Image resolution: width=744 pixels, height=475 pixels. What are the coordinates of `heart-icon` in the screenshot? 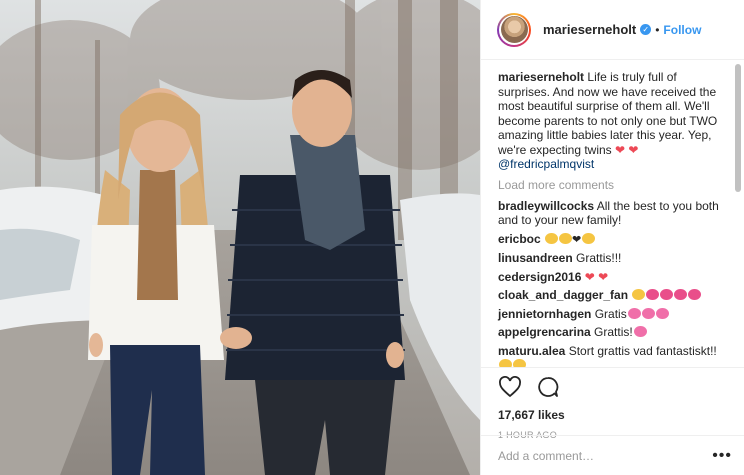 It's located at (510, 389).